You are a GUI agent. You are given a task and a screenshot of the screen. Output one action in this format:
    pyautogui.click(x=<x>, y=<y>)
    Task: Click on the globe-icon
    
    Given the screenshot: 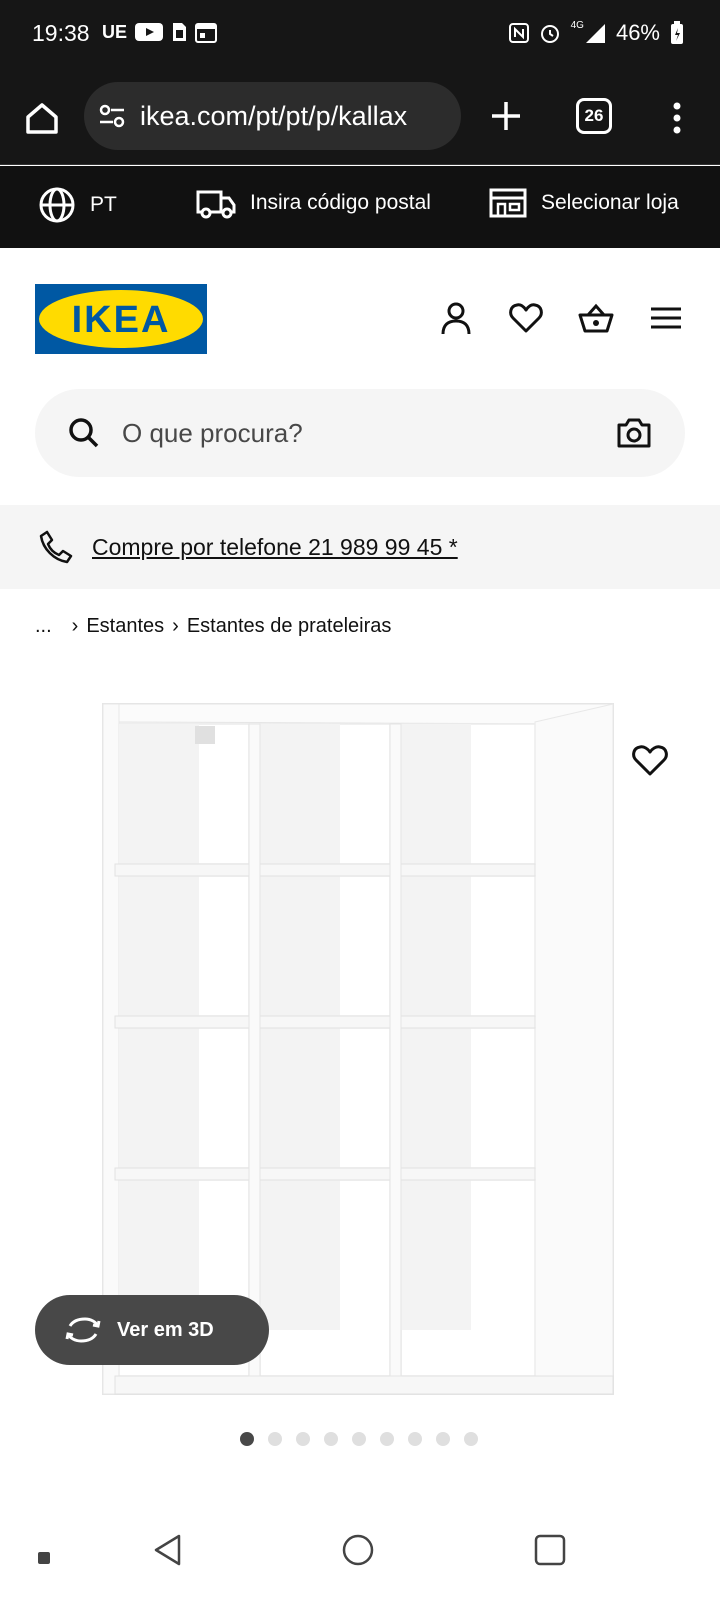 What is the action you would take?
    pyautogui.click(x=57, y=205)
    